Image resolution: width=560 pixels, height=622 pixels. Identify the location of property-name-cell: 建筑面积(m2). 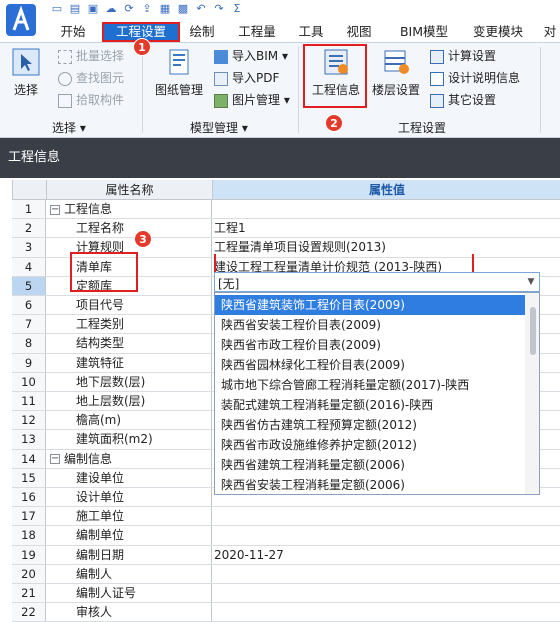
(129, 439).